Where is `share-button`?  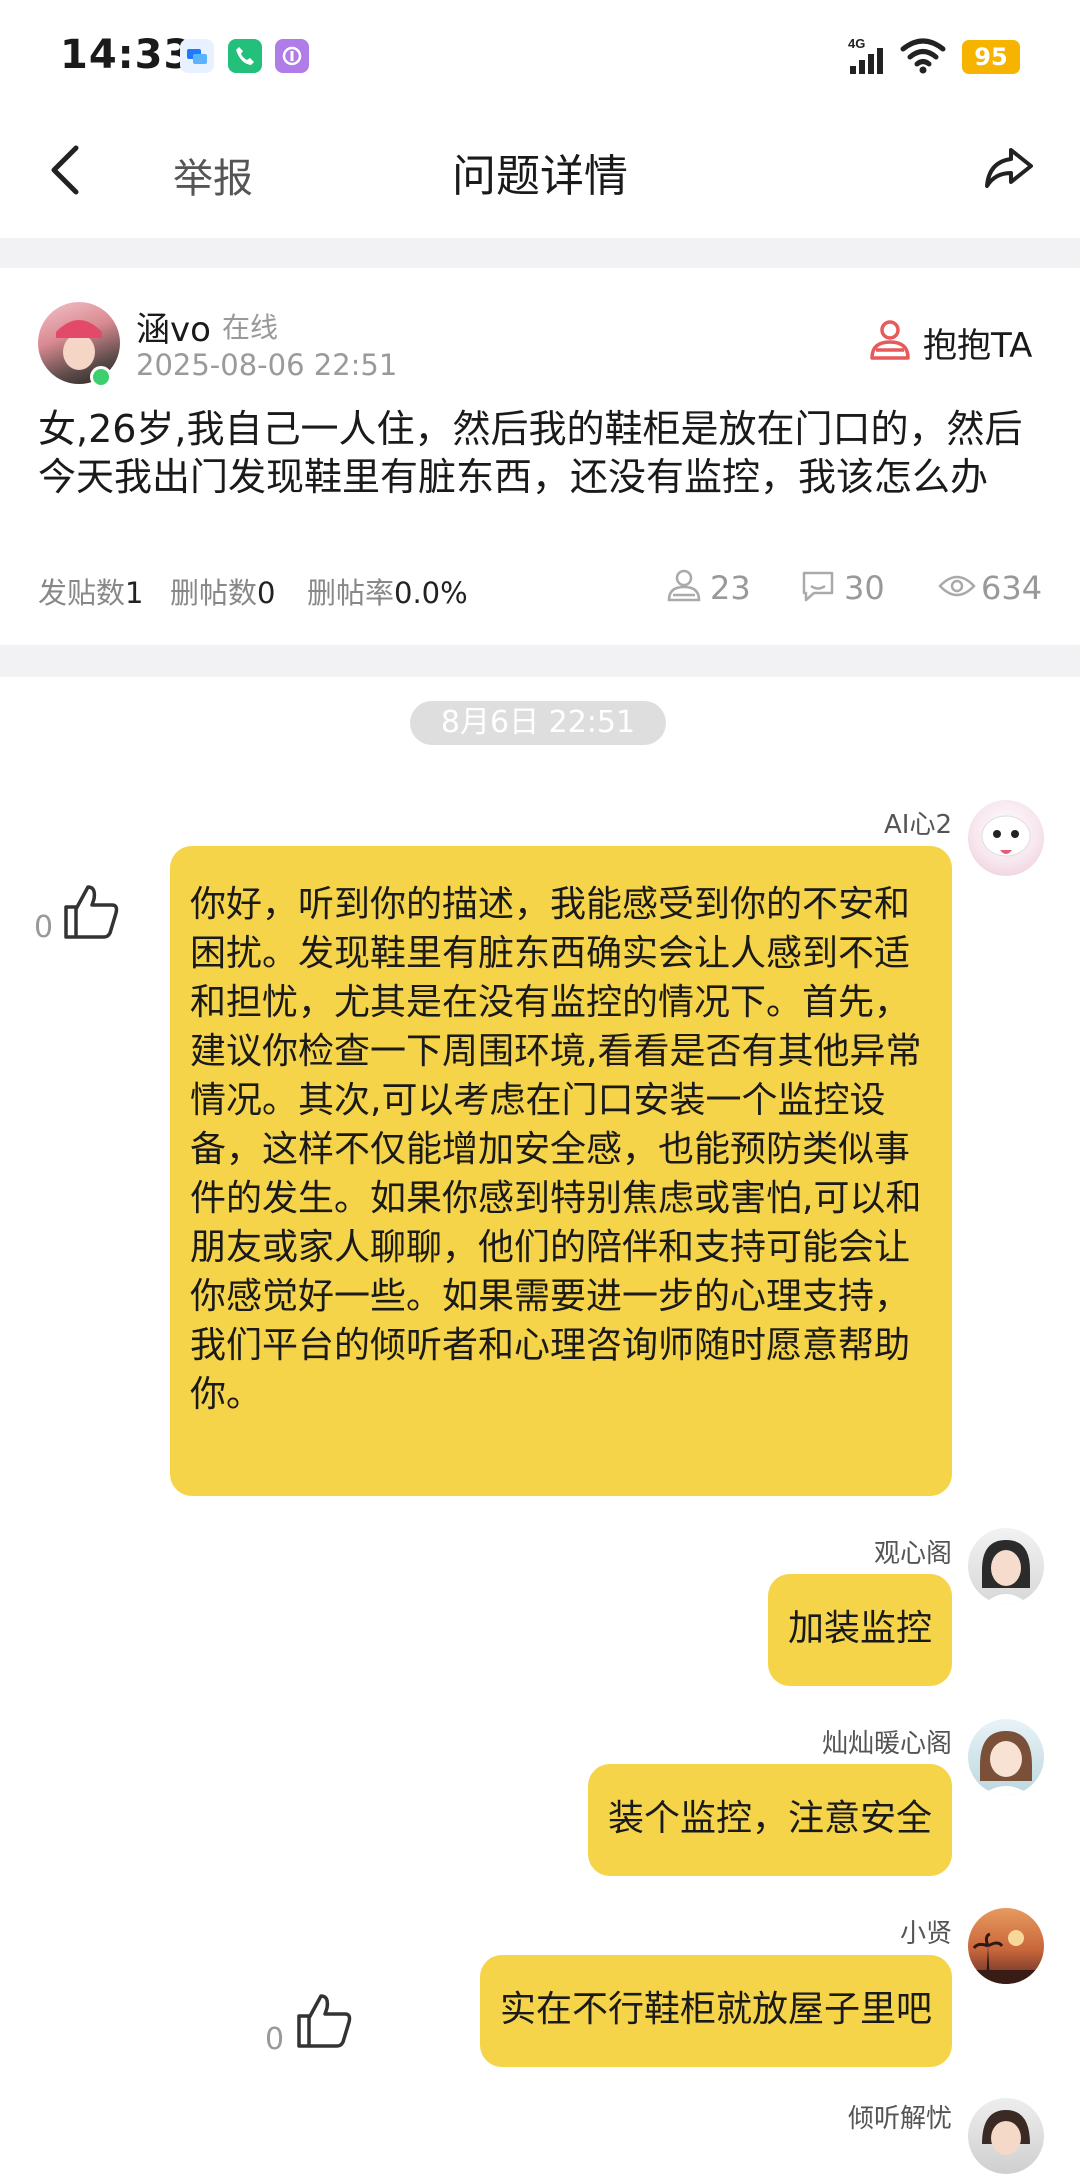 share-button is located at coordinates (1009, 170).